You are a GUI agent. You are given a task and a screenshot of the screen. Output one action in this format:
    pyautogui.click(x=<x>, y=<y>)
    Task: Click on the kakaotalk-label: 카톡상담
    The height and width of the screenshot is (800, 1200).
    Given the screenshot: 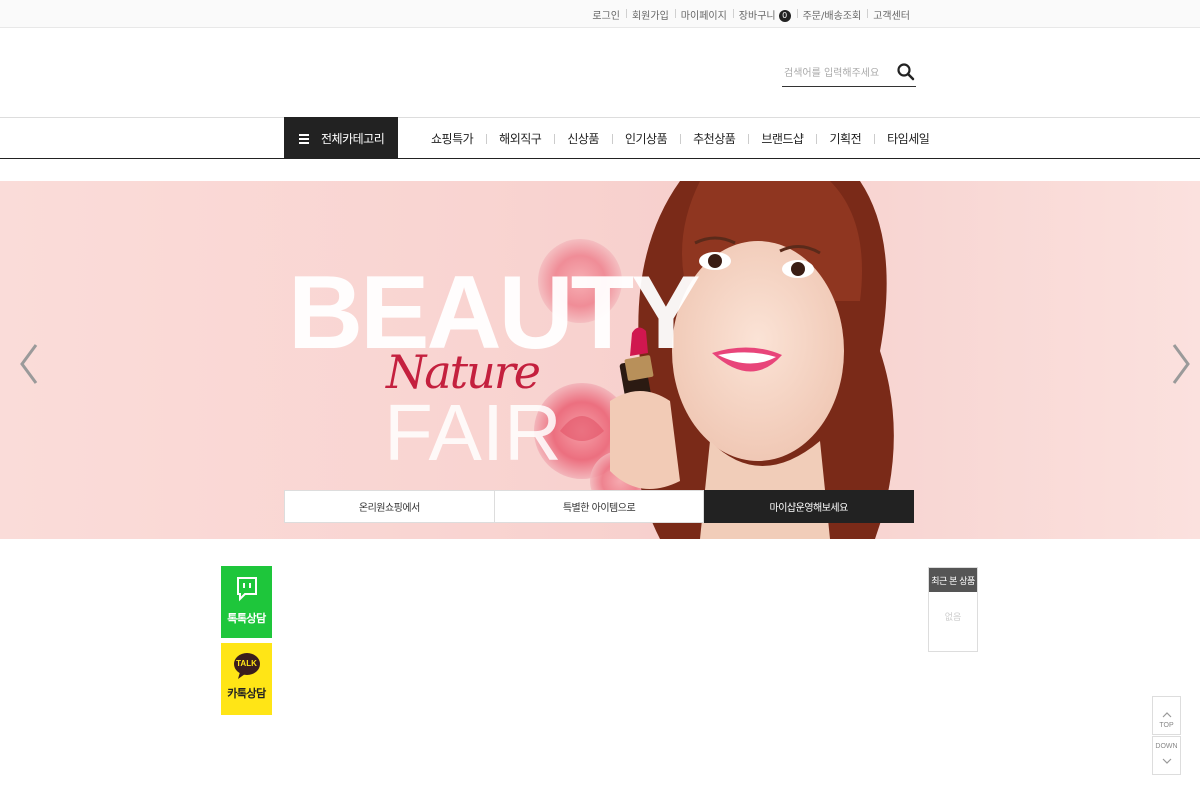 What is the action you would take?
    pyautogui.click(x=246, y=693)
    